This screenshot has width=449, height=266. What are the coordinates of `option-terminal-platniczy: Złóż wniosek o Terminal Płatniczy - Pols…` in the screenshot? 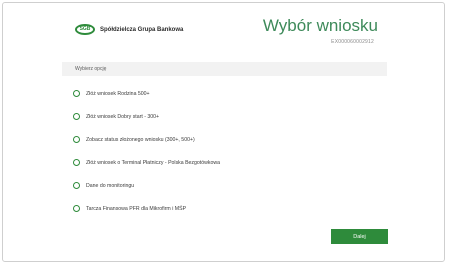 It's located at (146, 162).